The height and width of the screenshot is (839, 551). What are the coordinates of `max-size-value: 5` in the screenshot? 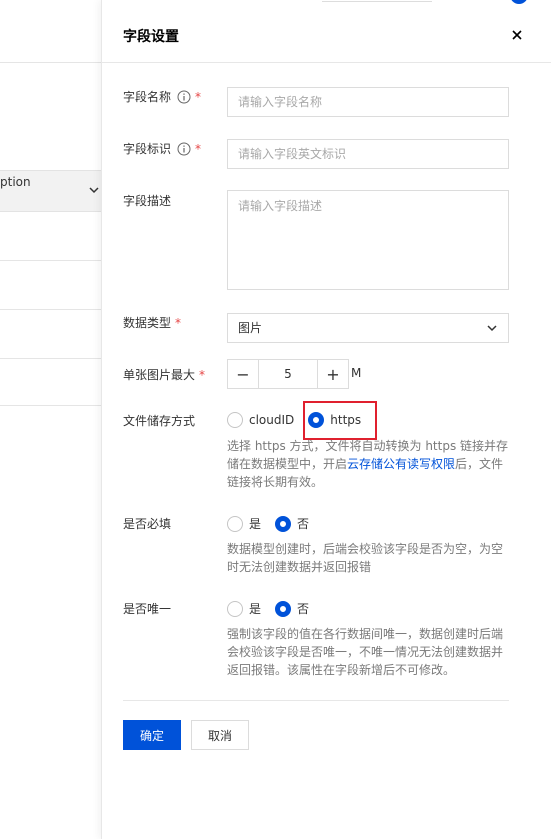 It's located at (288, 374).